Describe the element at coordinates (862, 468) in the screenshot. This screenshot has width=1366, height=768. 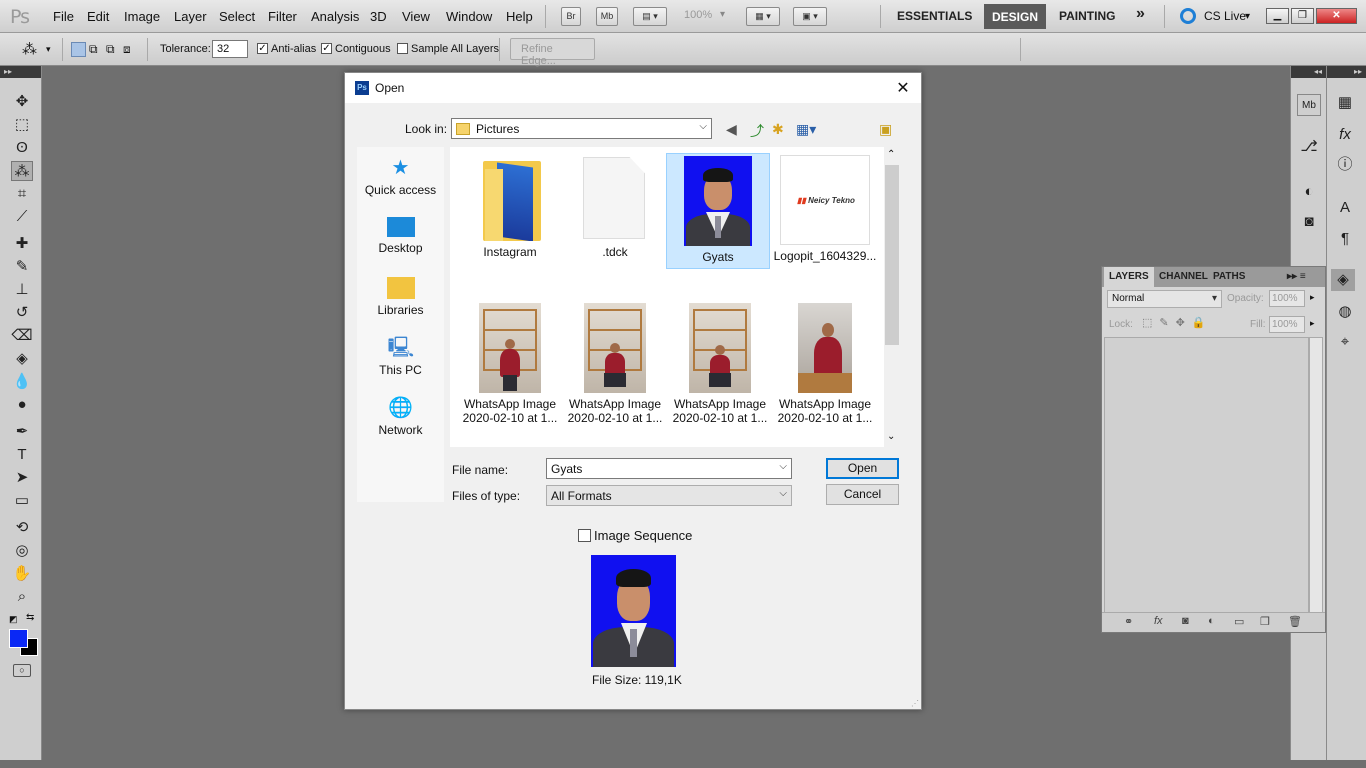
I see `open-button: Open` at that location.